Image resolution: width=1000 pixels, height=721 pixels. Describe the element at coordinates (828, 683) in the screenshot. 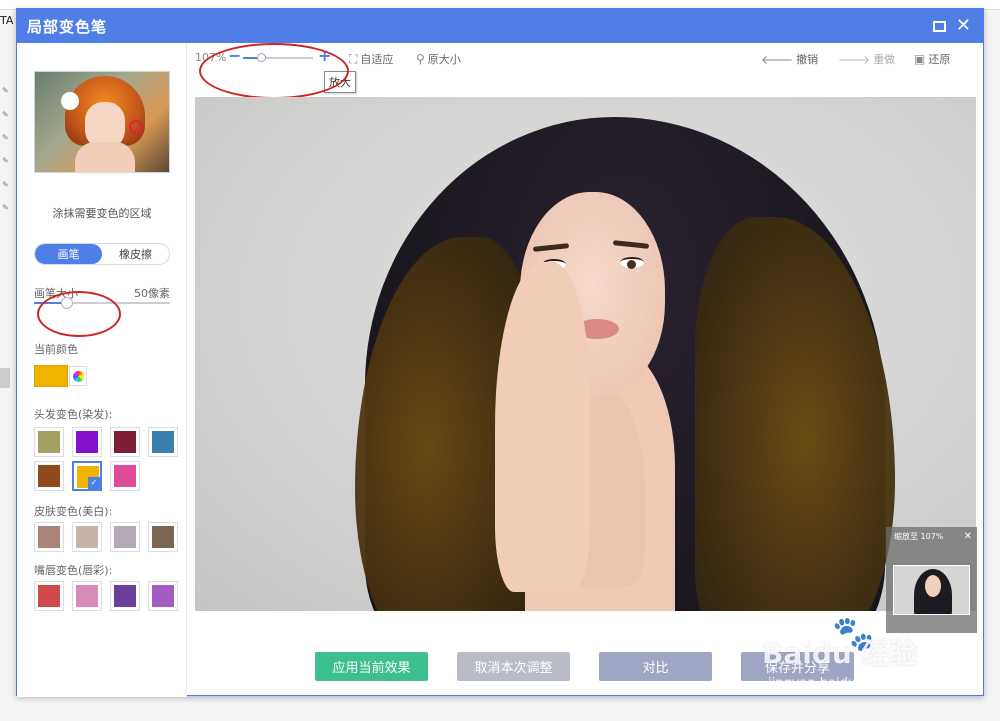

I see `watermark-url: jingyan.baidu.com` at that location.